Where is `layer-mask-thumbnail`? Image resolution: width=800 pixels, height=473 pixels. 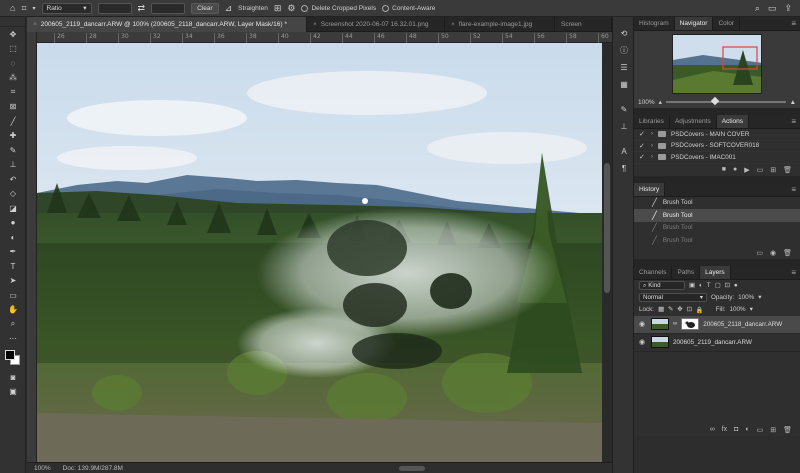
layer-mask-thumbnail is located at coordinates (690, 324).